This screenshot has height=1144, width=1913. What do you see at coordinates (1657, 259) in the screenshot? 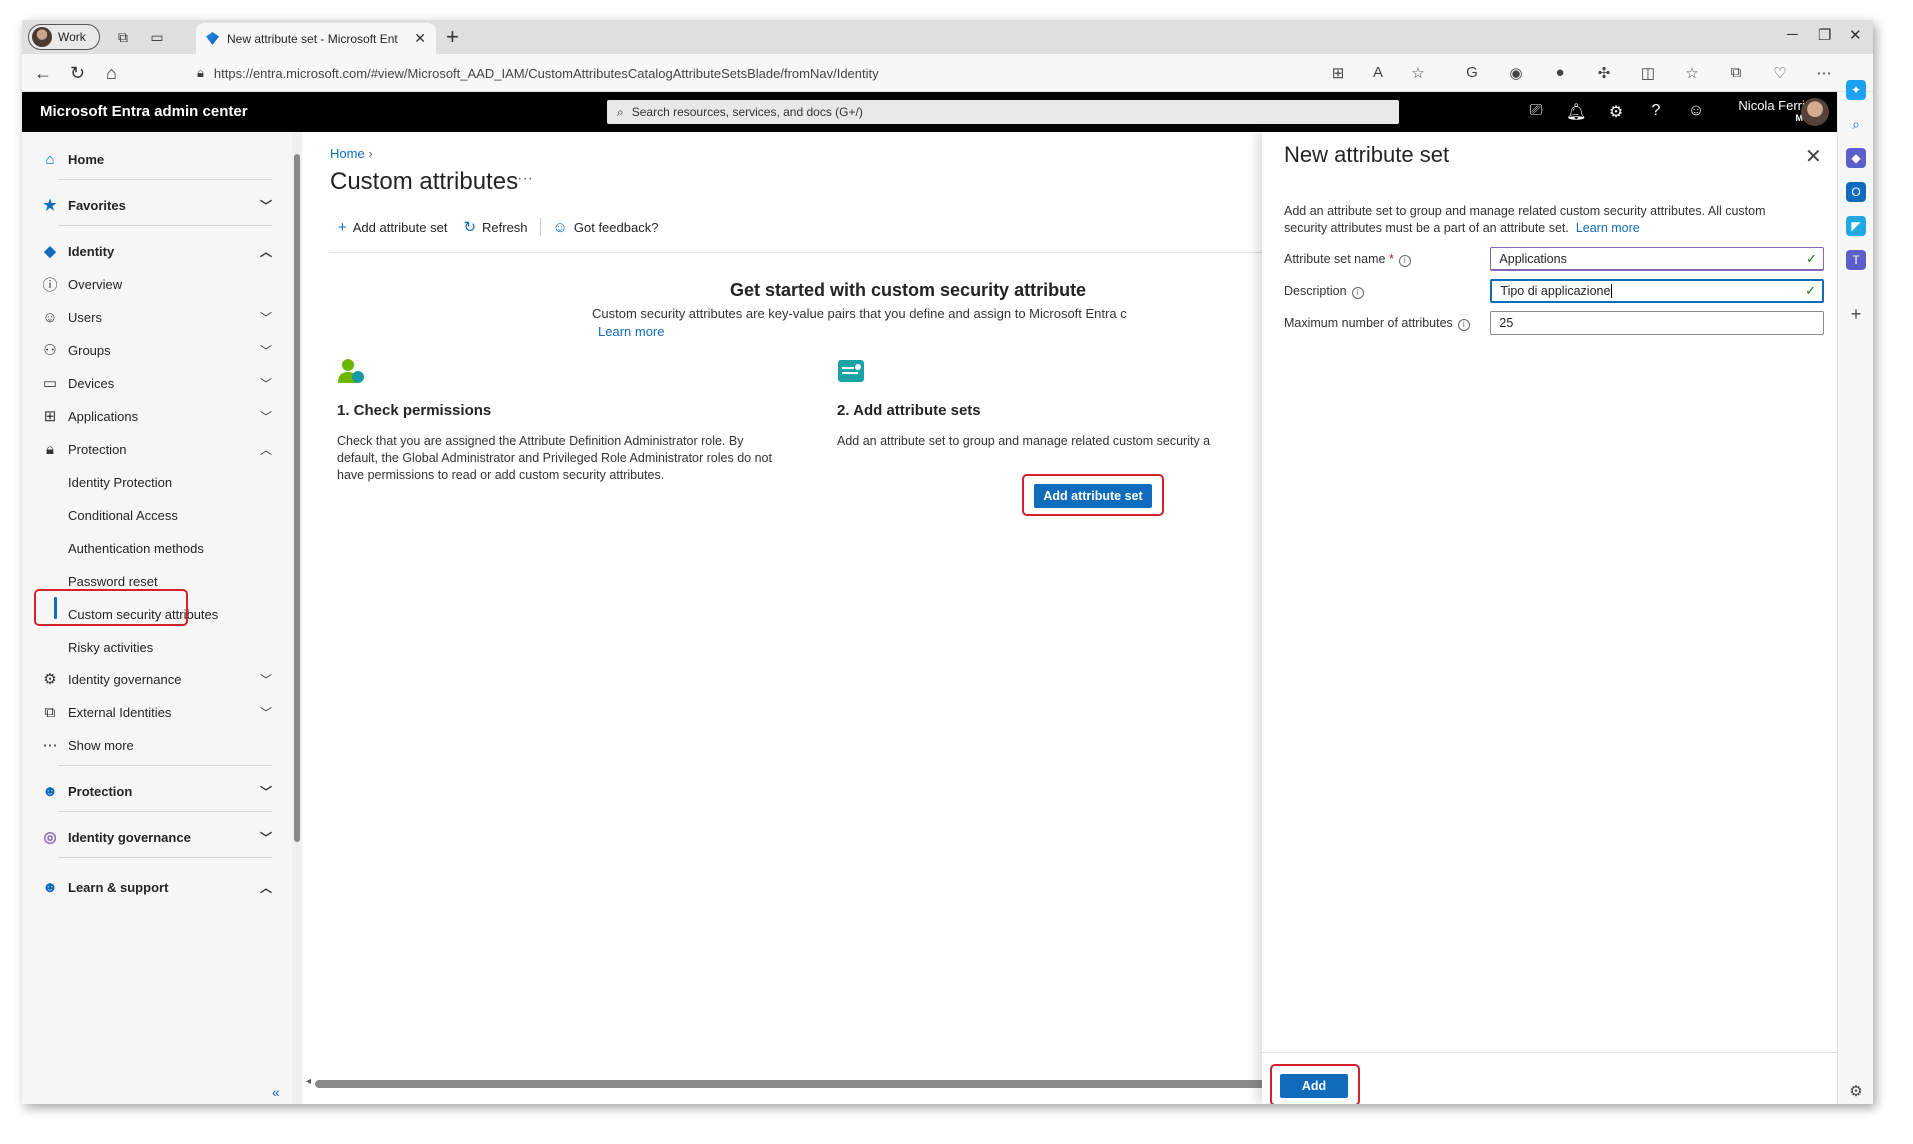
I see `attribute-set-name-field: Applications ✓` at bounding box center [1657, 259].